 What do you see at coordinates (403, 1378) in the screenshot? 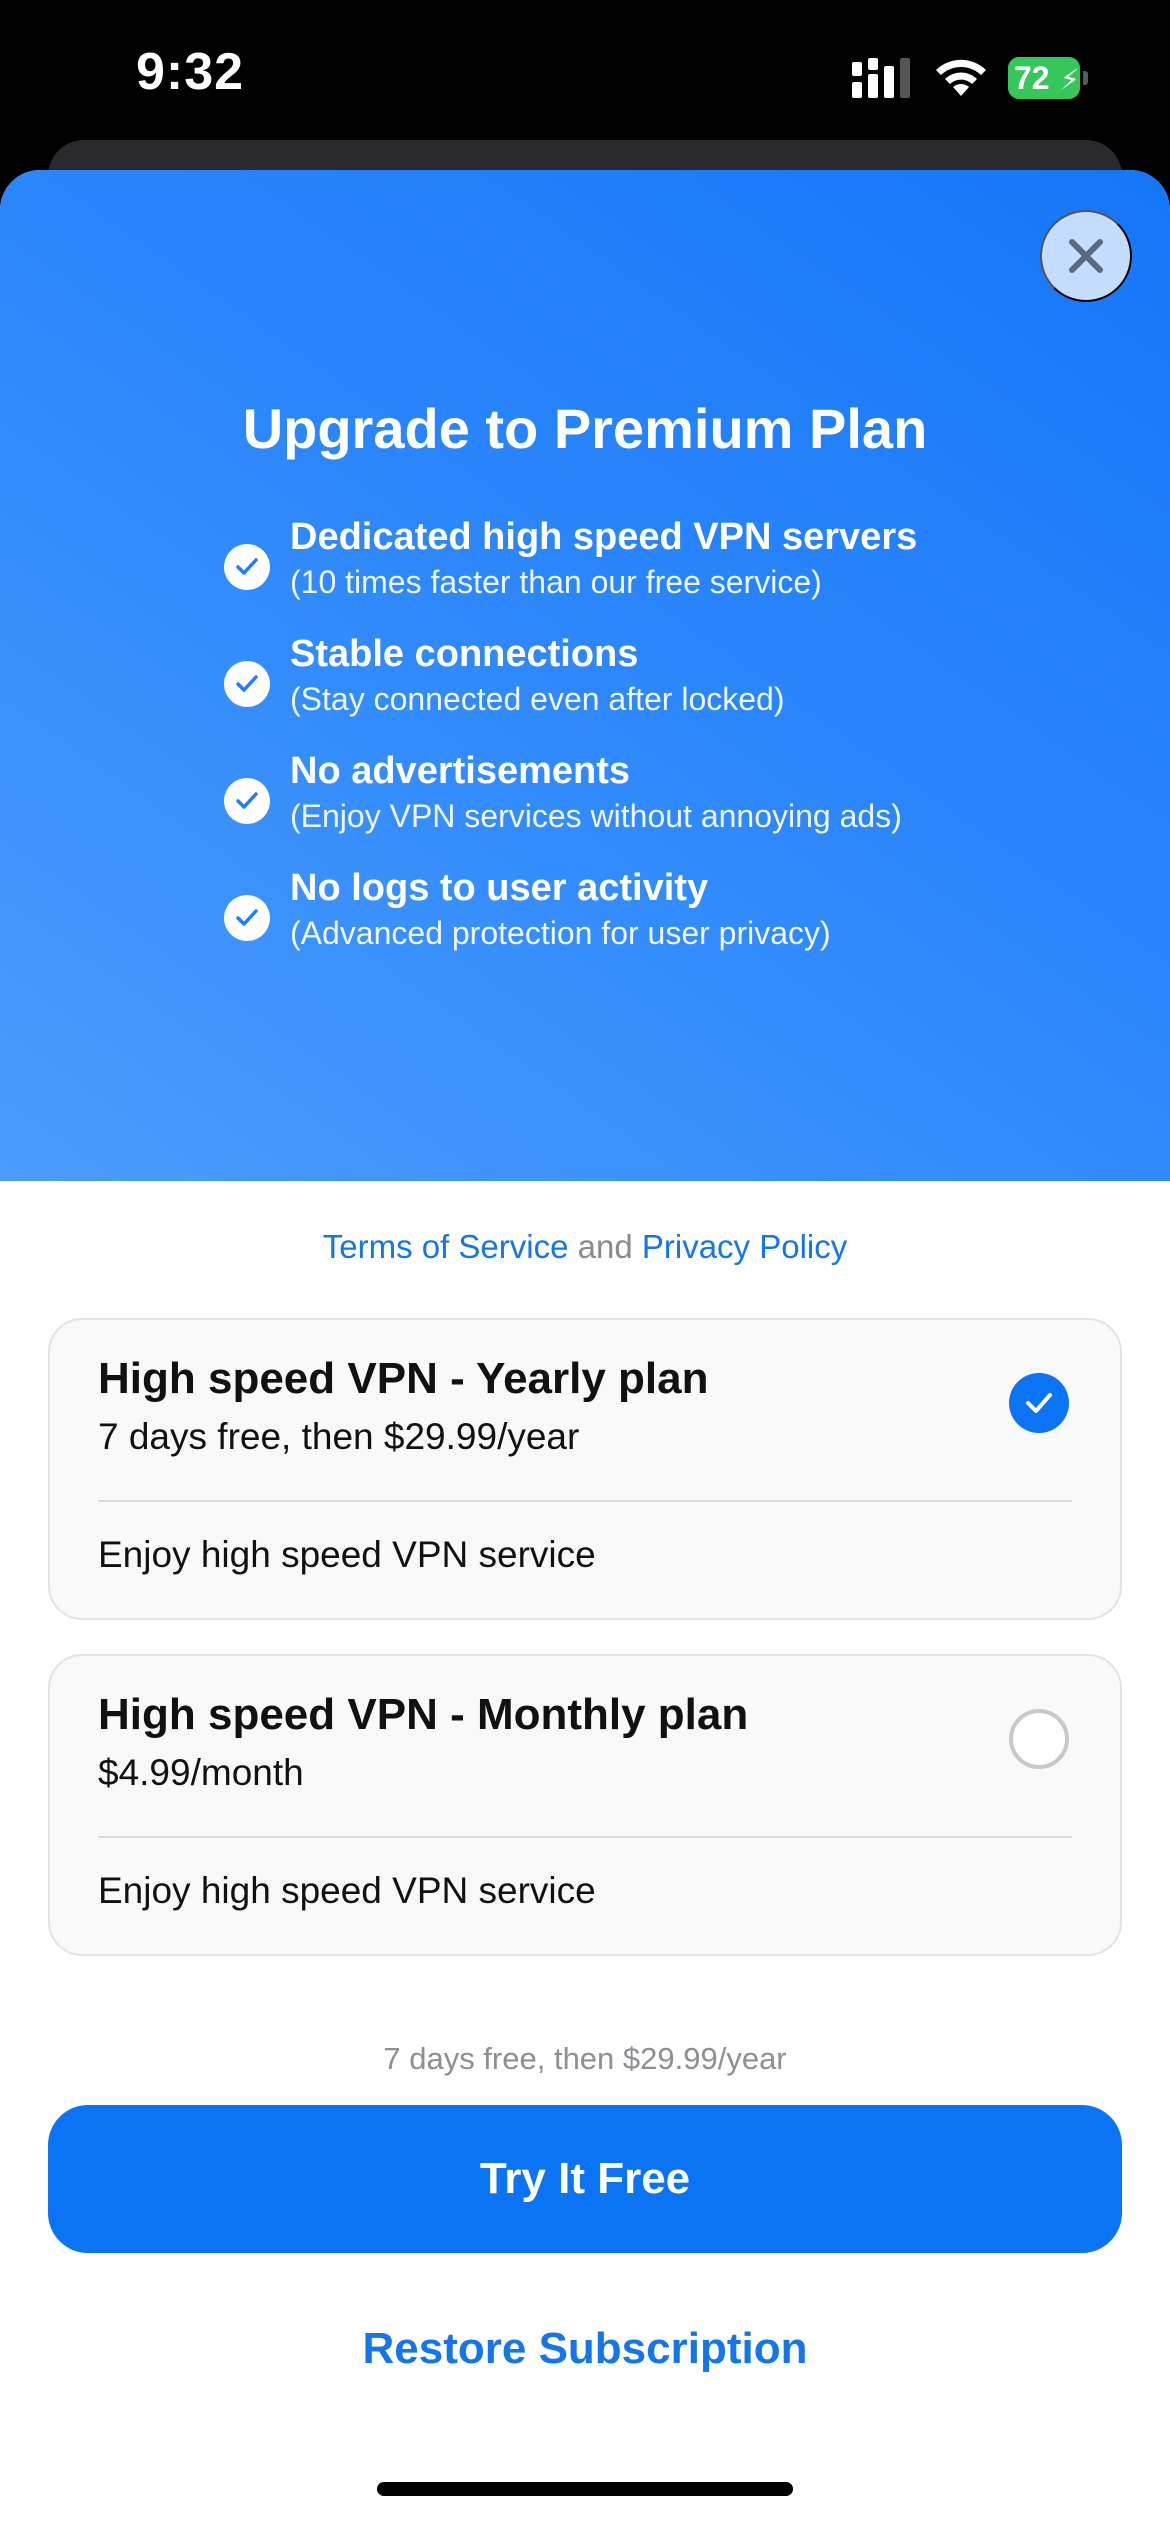
I see `plan-name: High speed VPN - Yearly plan` at bounding box center [403, 1378].